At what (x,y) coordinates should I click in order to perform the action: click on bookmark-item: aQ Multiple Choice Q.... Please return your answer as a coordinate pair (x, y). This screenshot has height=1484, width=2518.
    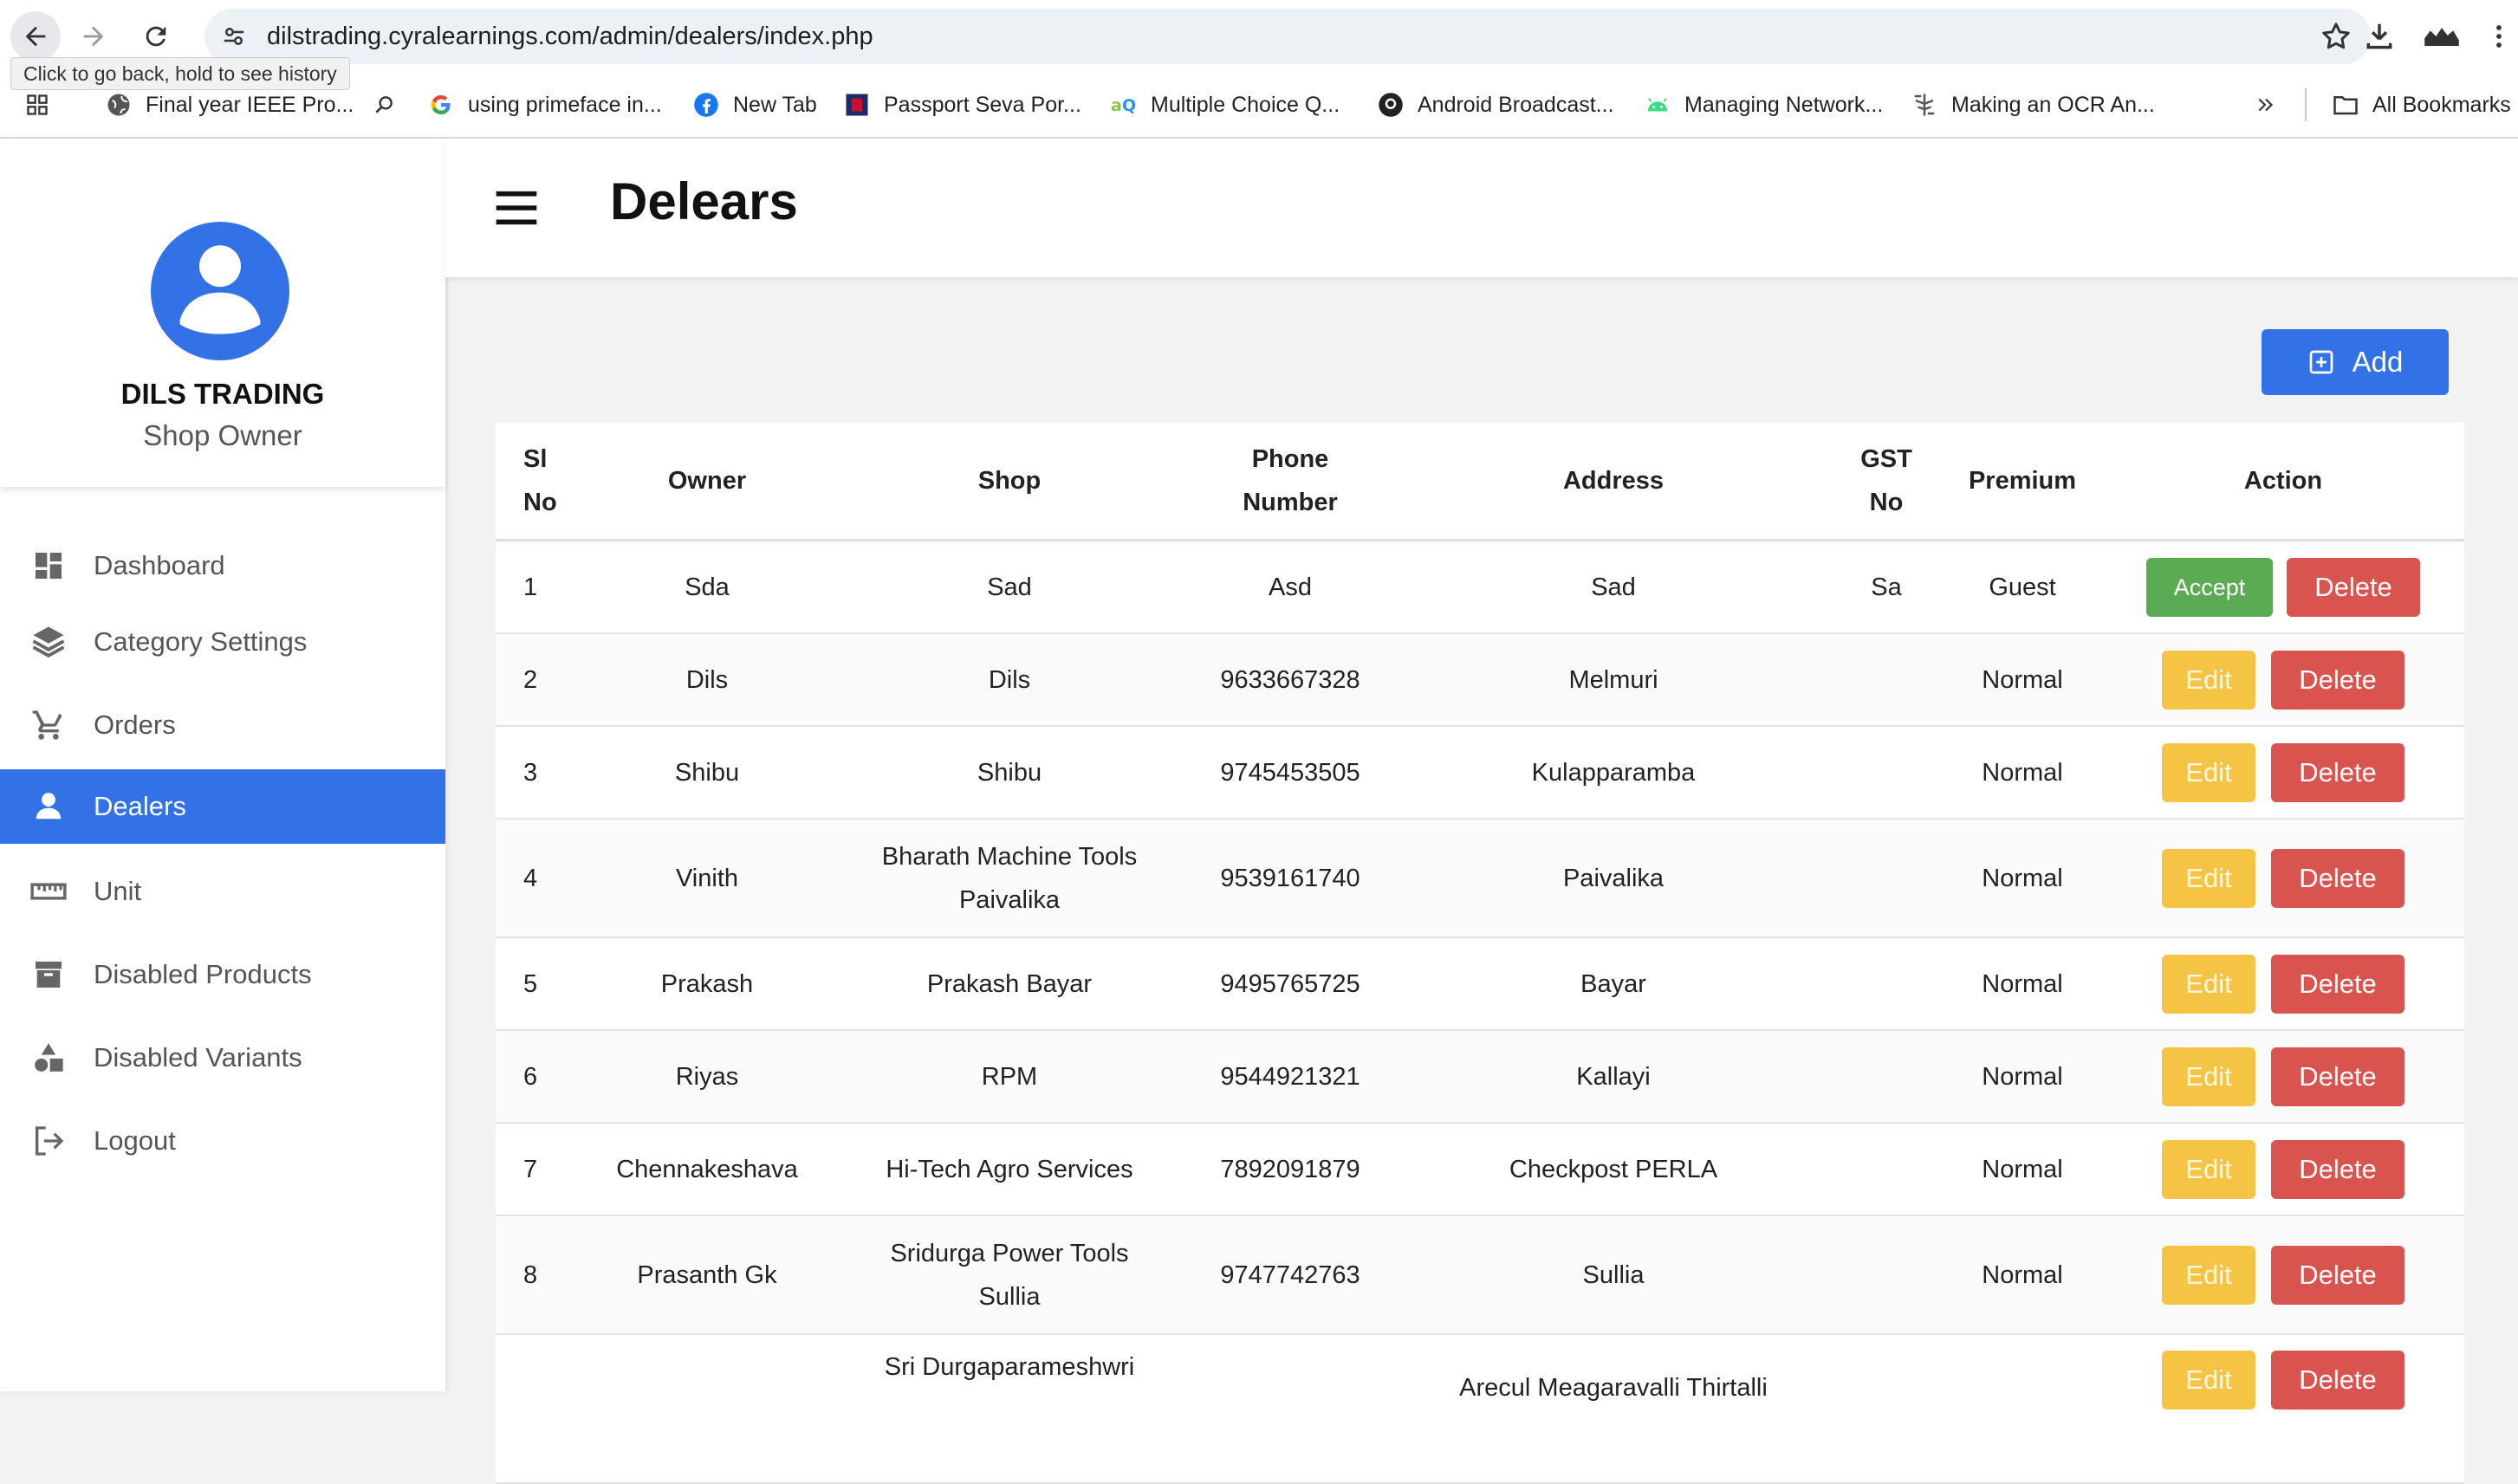
    Looking at the image, I should click on (1225, 105).